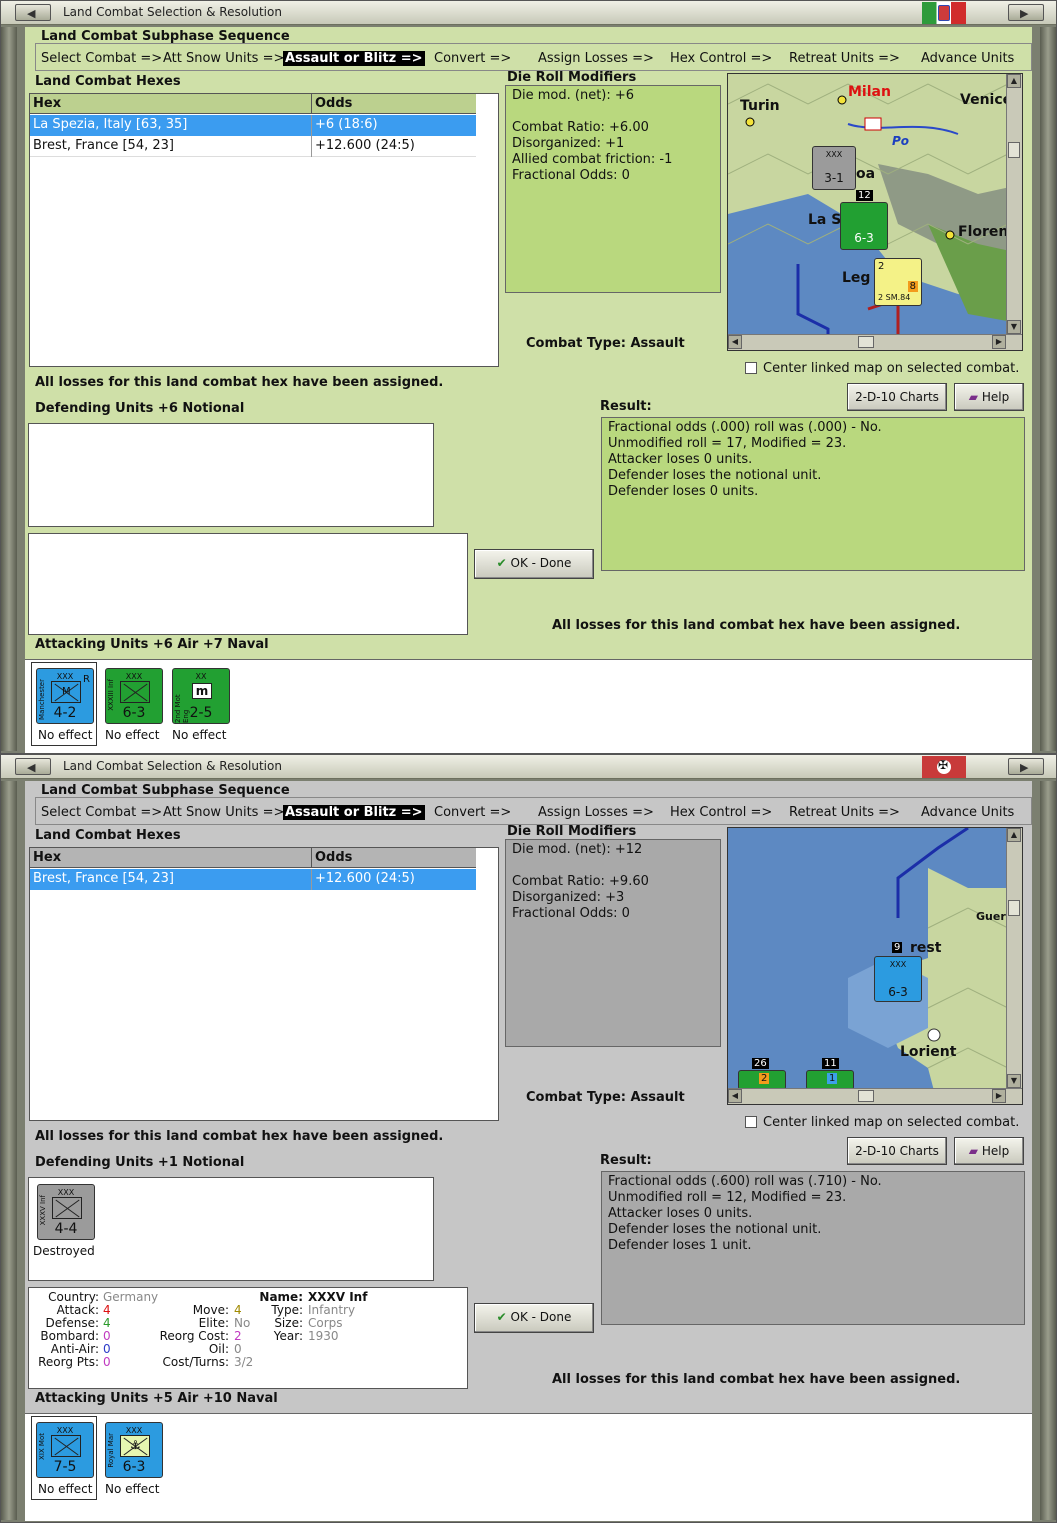  I want to click on attacker-counter: XXX Manchester R M 4-2, so click(65, 696).